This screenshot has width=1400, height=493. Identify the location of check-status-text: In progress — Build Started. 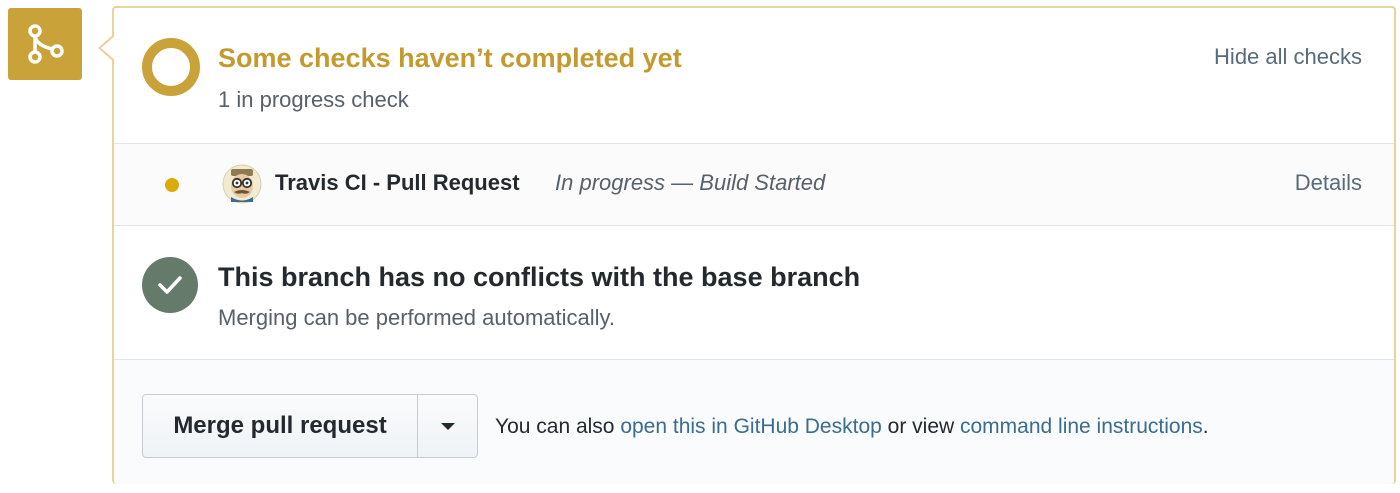
(690, 182).